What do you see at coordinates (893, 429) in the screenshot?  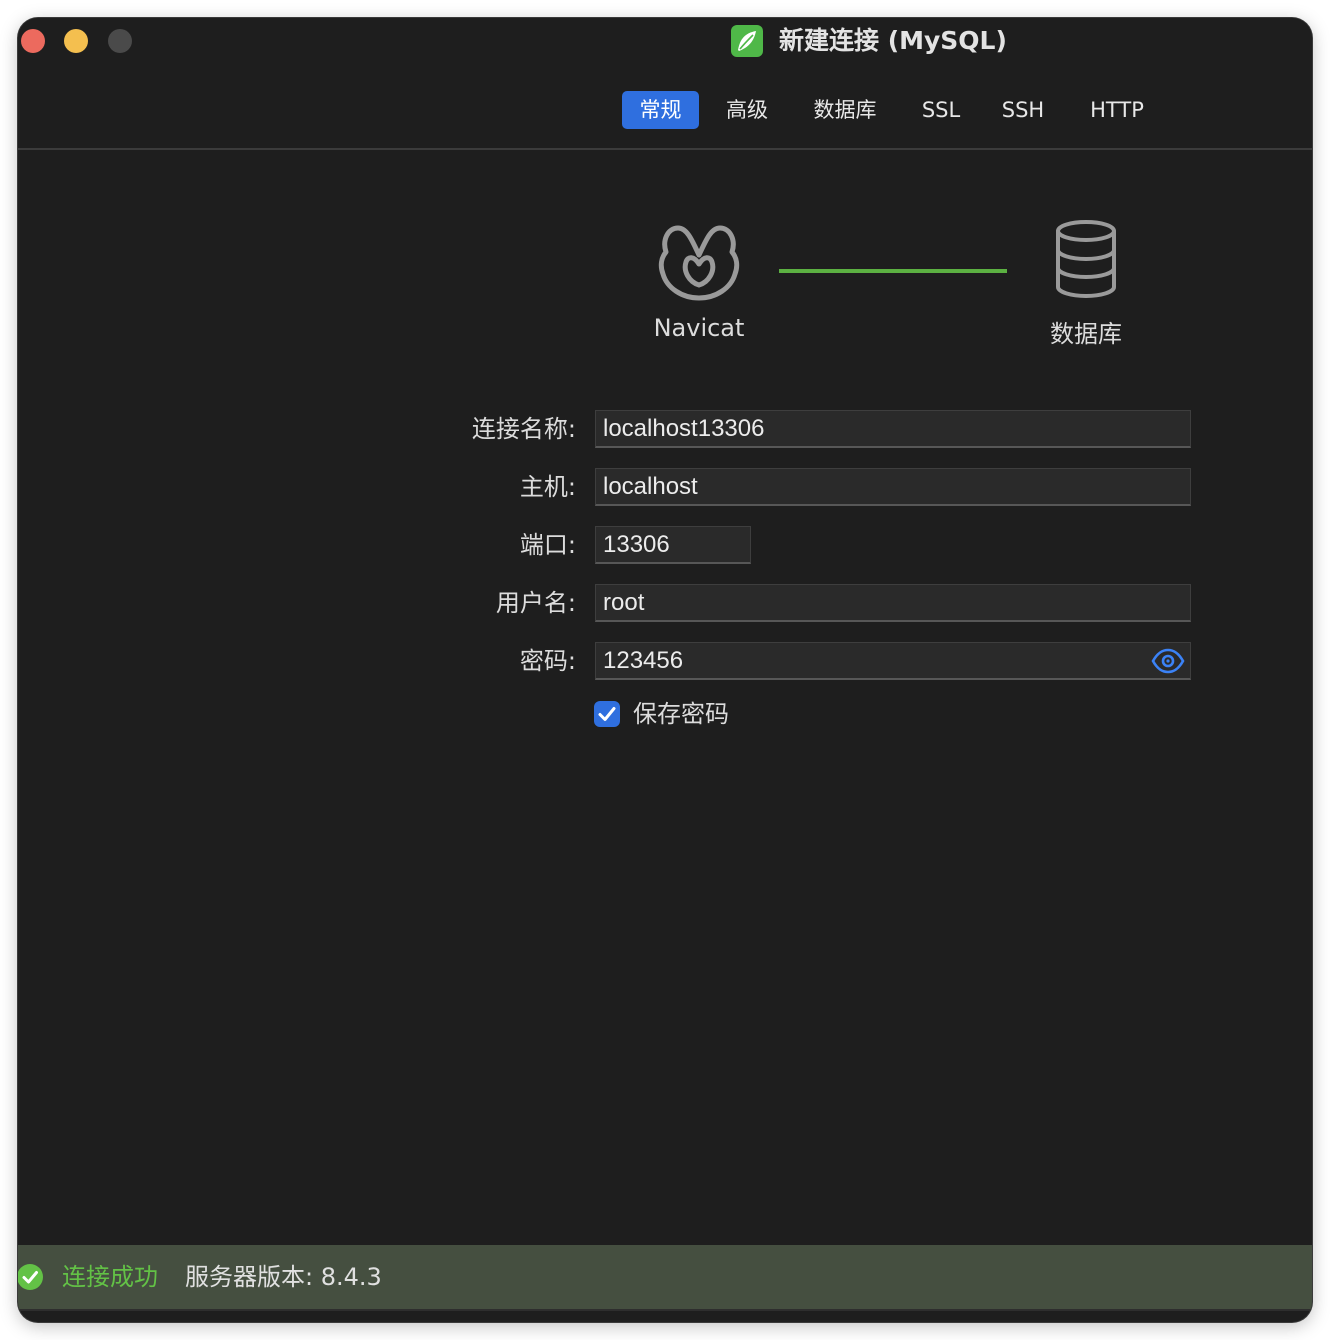 I see `connection-name-input: localhost13306` at bounding box center [893, 429].